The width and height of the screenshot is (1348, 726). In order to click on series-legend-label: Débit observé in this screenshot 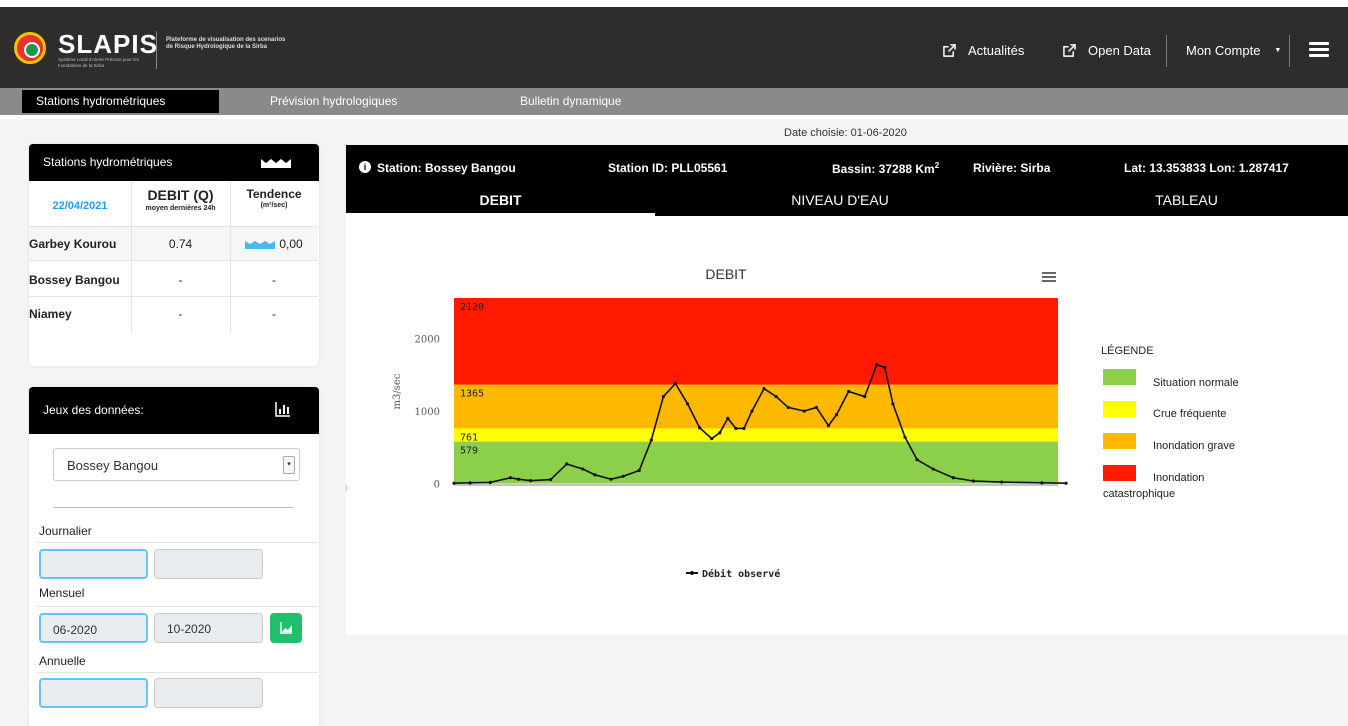, I will do `click(741, 574)`.